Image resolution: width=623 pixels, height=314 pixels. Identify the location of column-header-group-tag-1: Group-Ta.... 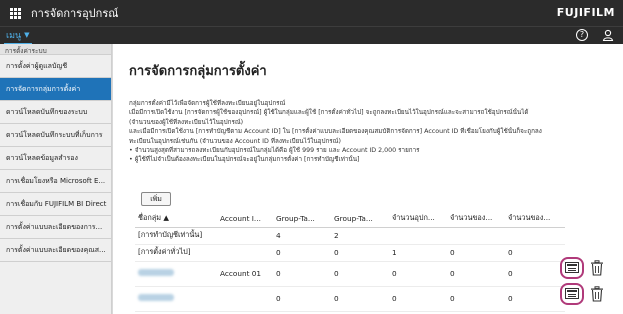
(302, 219).